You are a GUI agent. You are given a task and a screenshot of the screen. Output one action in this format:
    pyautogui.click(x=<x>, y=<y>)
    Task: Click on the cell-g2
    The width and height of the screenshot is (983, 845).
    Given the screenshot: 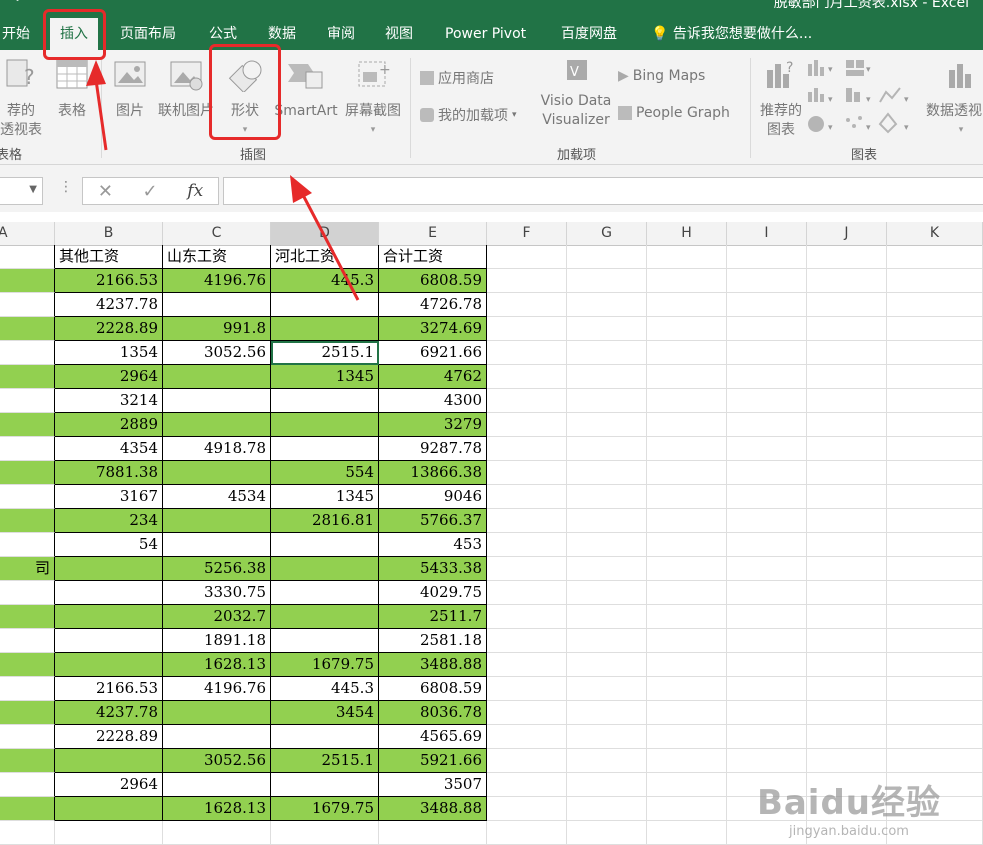 What is the action you would take?
    pyautogui.click(x=607, y=281)
    